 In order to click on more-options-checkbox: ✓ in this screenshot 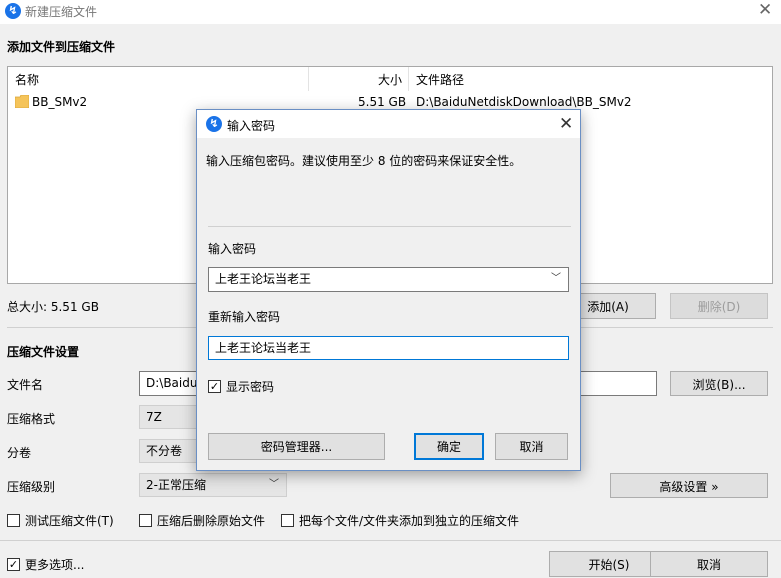, I will do `click(13, 564)`.